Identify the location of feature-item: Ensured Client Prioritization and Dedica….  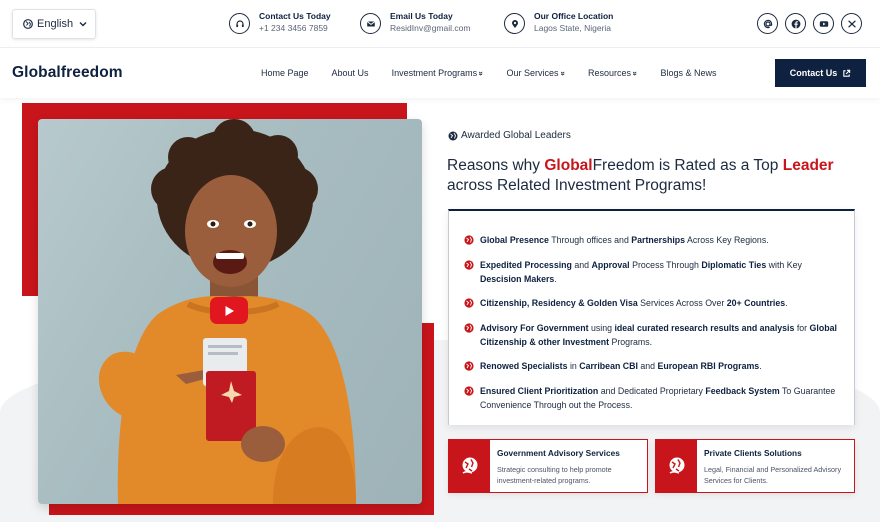
(653, 398).